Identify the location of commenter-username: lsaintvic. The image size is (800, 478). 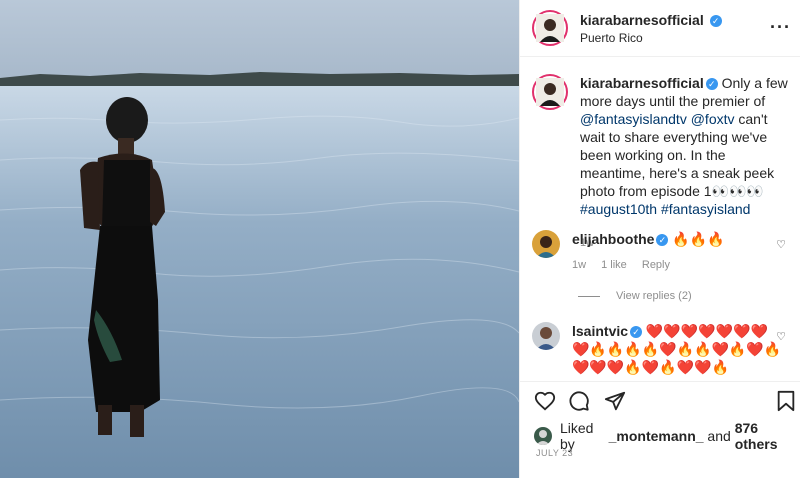
(600, 331).